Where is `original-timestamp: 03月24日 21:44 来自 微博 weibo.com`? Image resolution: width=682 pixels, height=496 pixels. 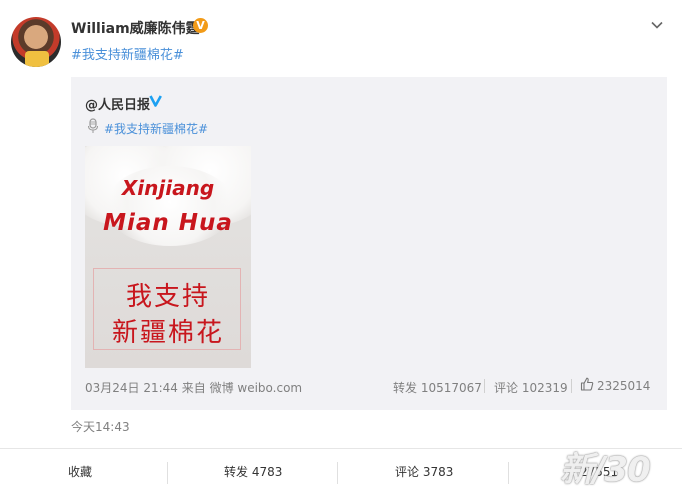
original-timestamp: 03月24日 21:44 来自 微博 weibo.com is located at coordinates (193, 387).